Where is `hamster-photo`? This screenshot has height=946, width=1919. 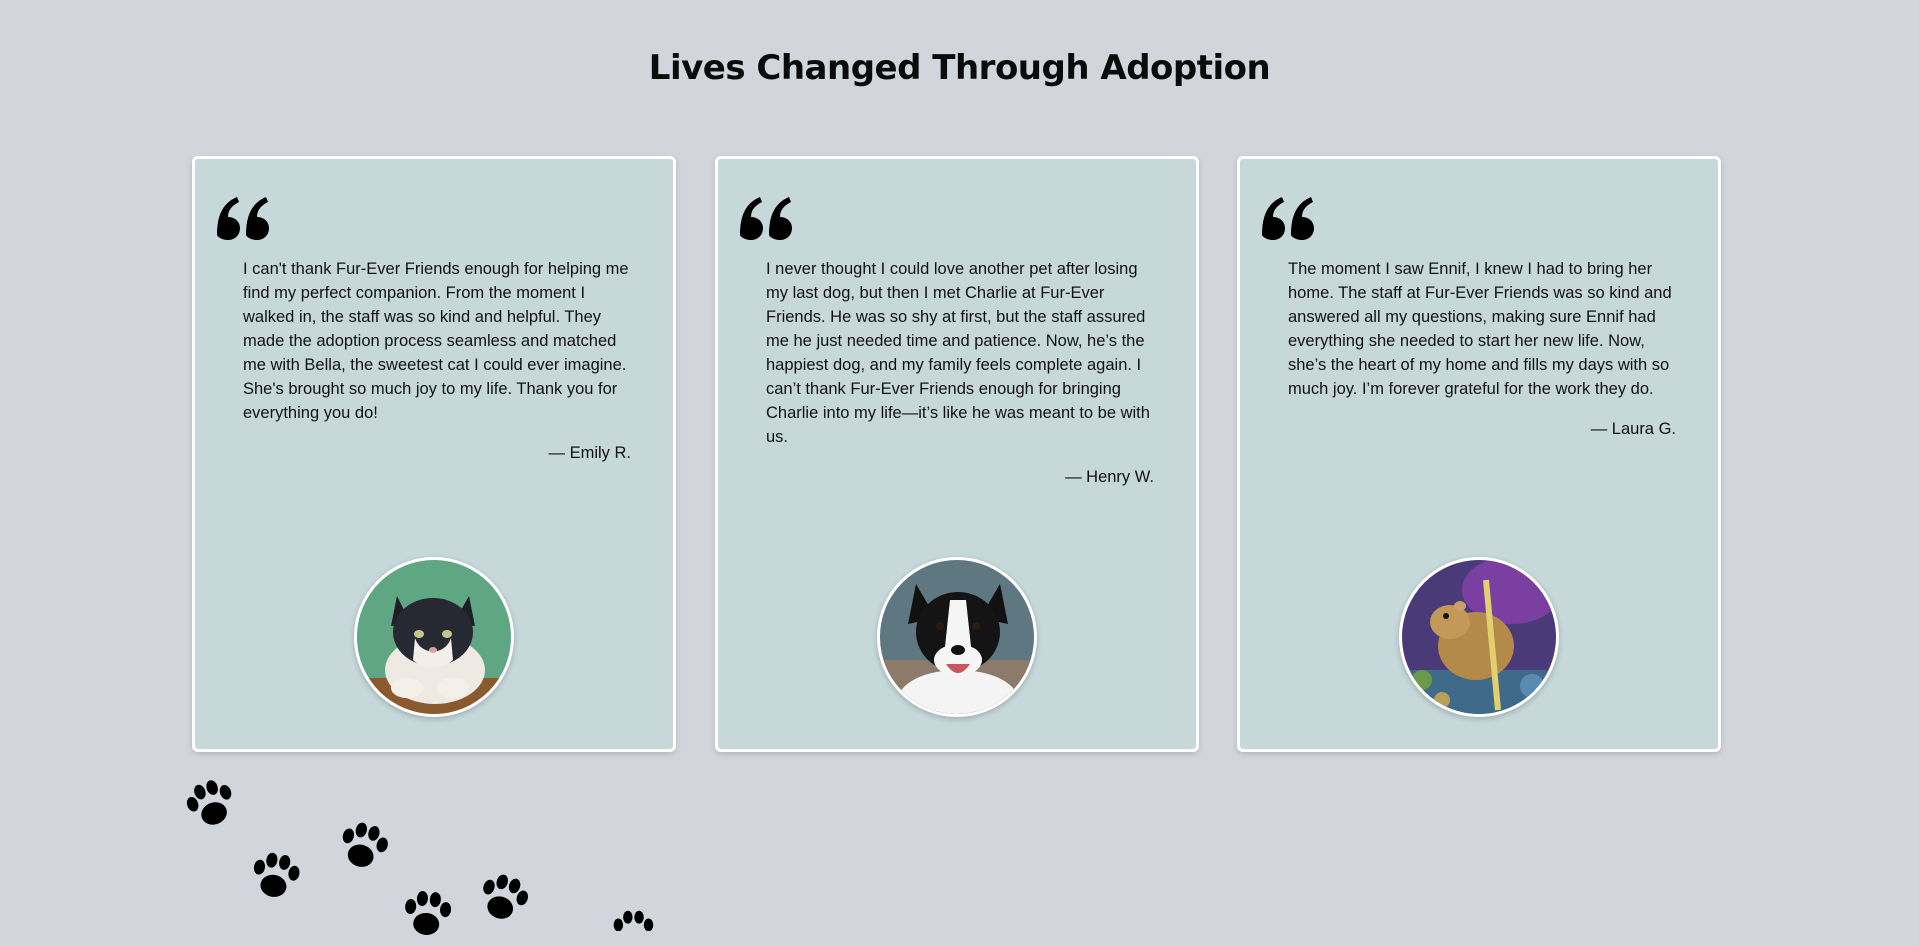 hamster-photo is located at coordinates (1479, 637).